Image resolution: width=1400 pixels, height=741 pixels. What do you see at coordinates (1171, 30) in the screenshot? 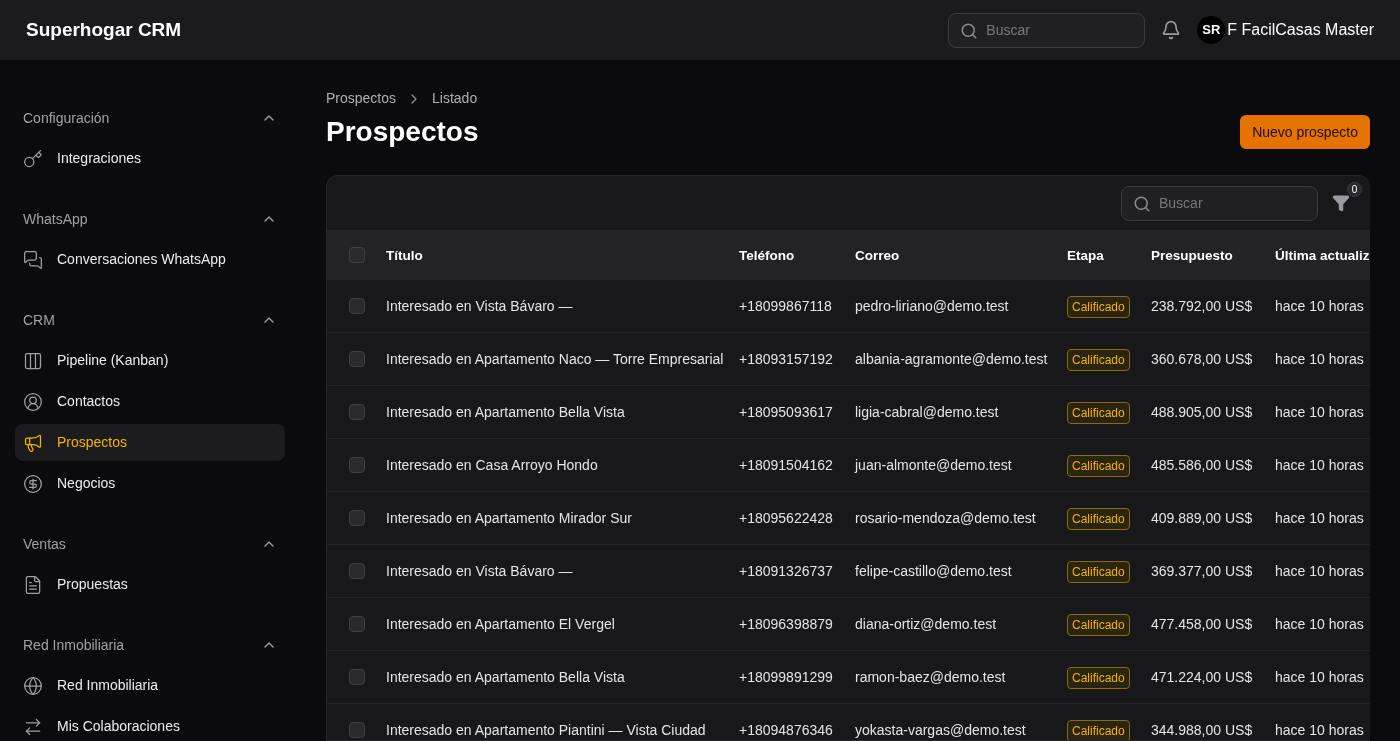
I see `bell-icon` at bounding box center [1171, 30].